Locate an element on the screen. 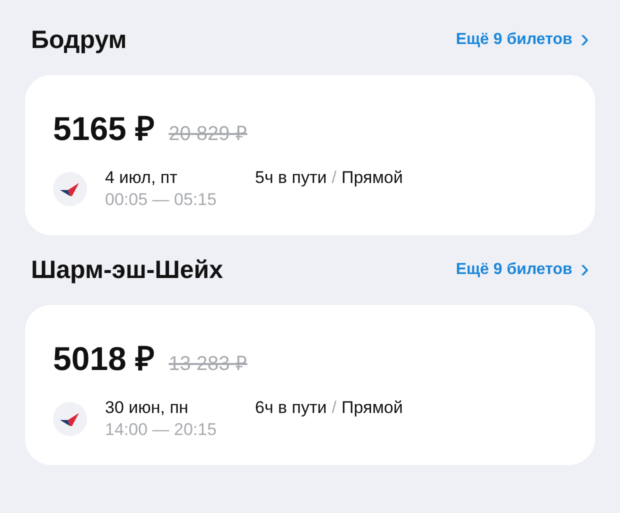 Image resolution: width=620 pixels, height=513 pixels. flight-date: 30 июн, пн is located at coordinates (147, 408).